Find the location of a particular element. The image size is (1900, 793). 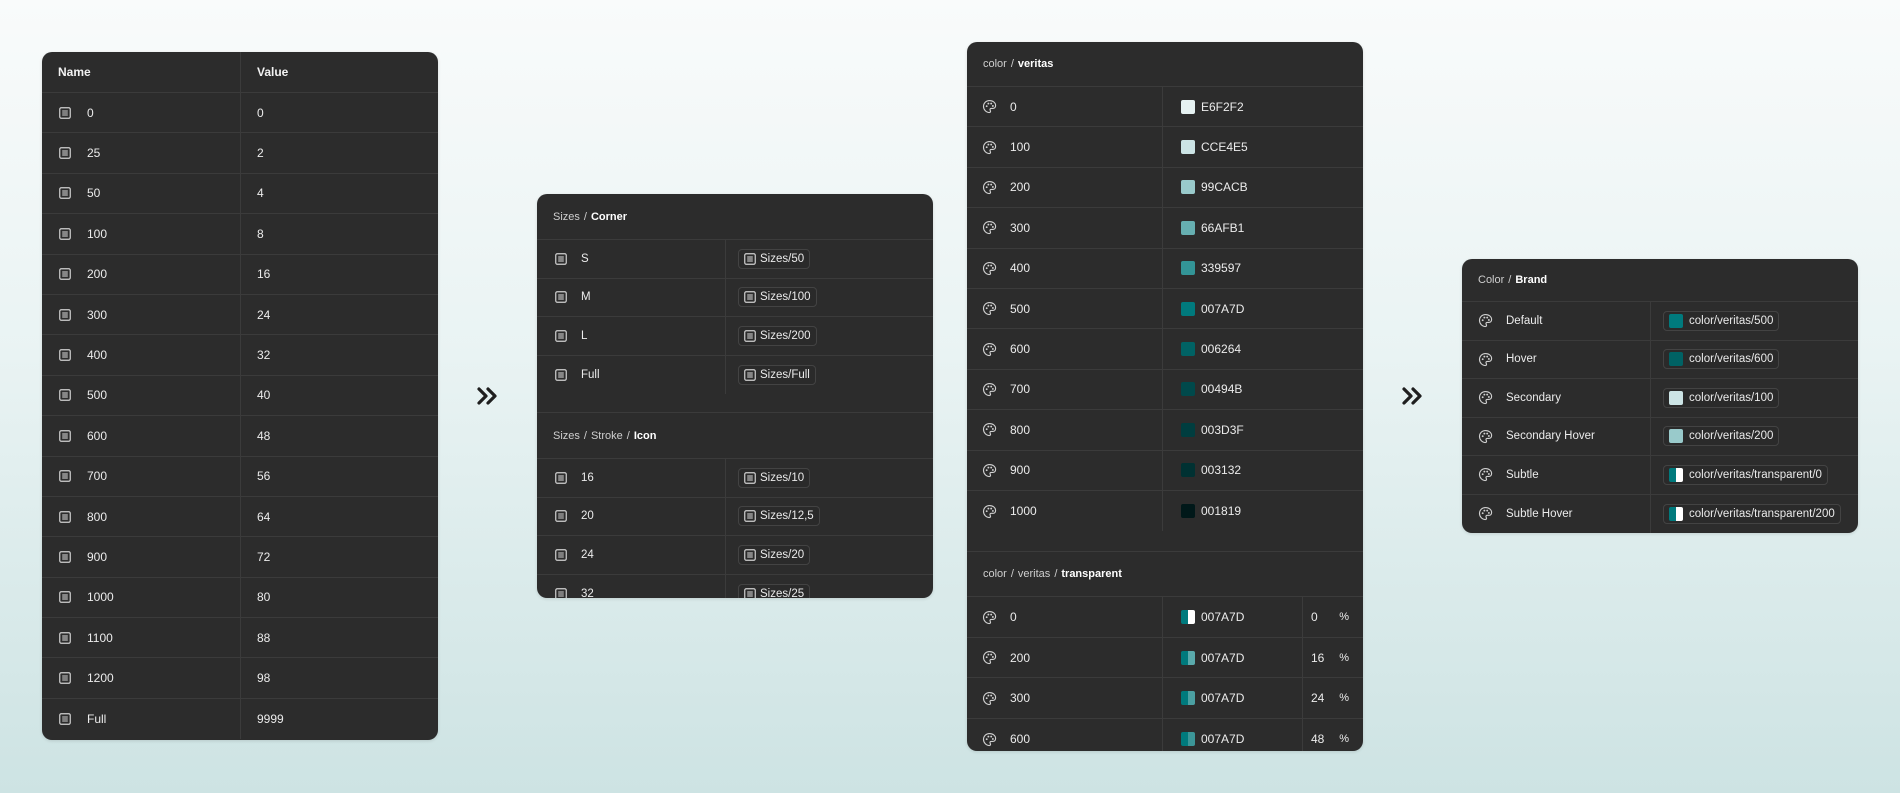

value-cell: 56 is located at coordinates (255, 476).